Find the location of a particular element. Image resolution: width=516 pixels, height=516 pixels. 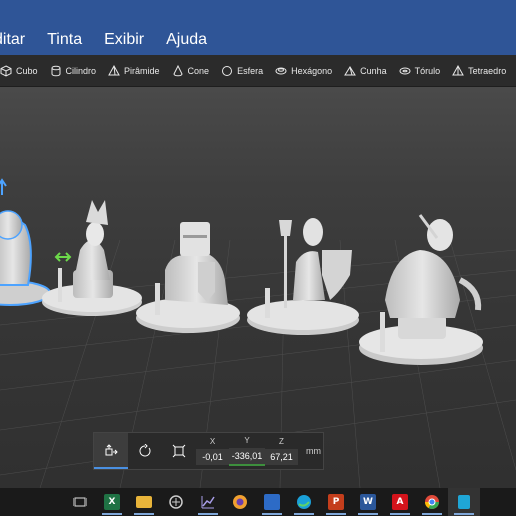

y-value: -336,01 is located at coordinates (247, 457).